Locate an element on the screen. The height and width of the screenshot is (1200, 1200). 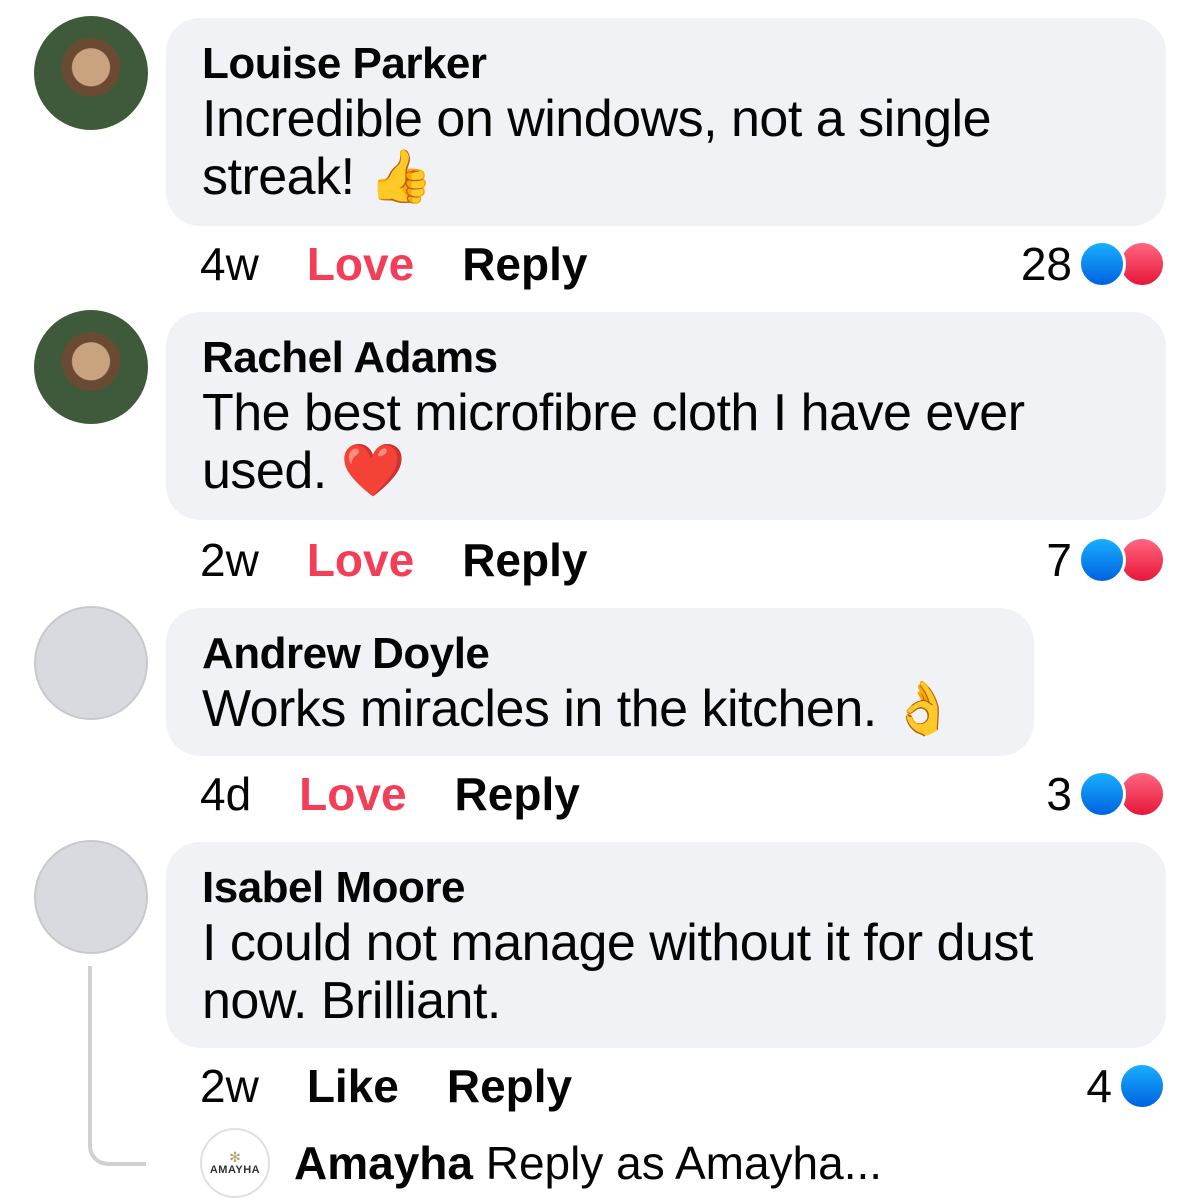
comment-actions: 4d Love Reply is located at coordinates (390, 794).